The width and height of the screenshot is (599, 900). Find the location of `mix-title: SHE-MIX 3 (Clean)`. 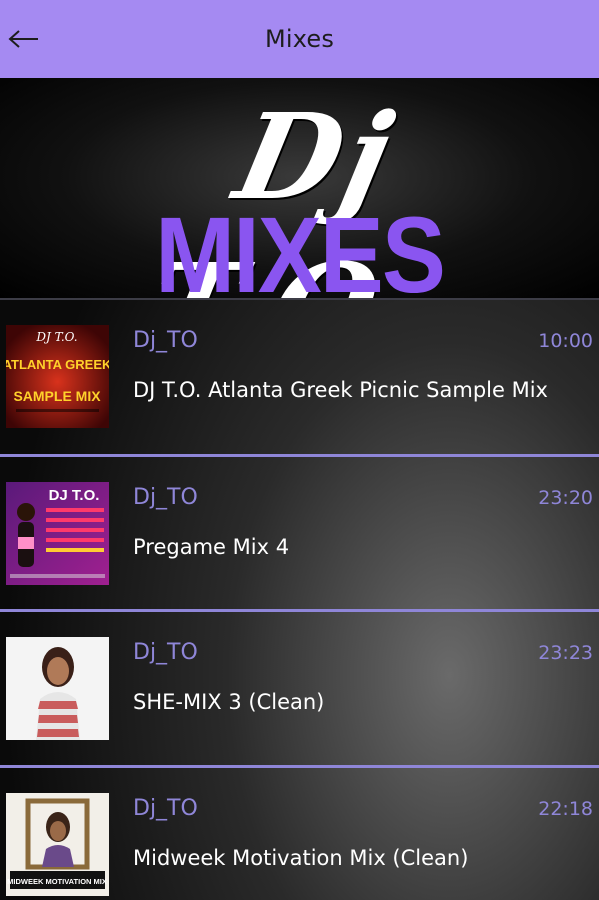

mix-title: SHE-MIX 3 (Clean) is located at coordinates (229, 702).